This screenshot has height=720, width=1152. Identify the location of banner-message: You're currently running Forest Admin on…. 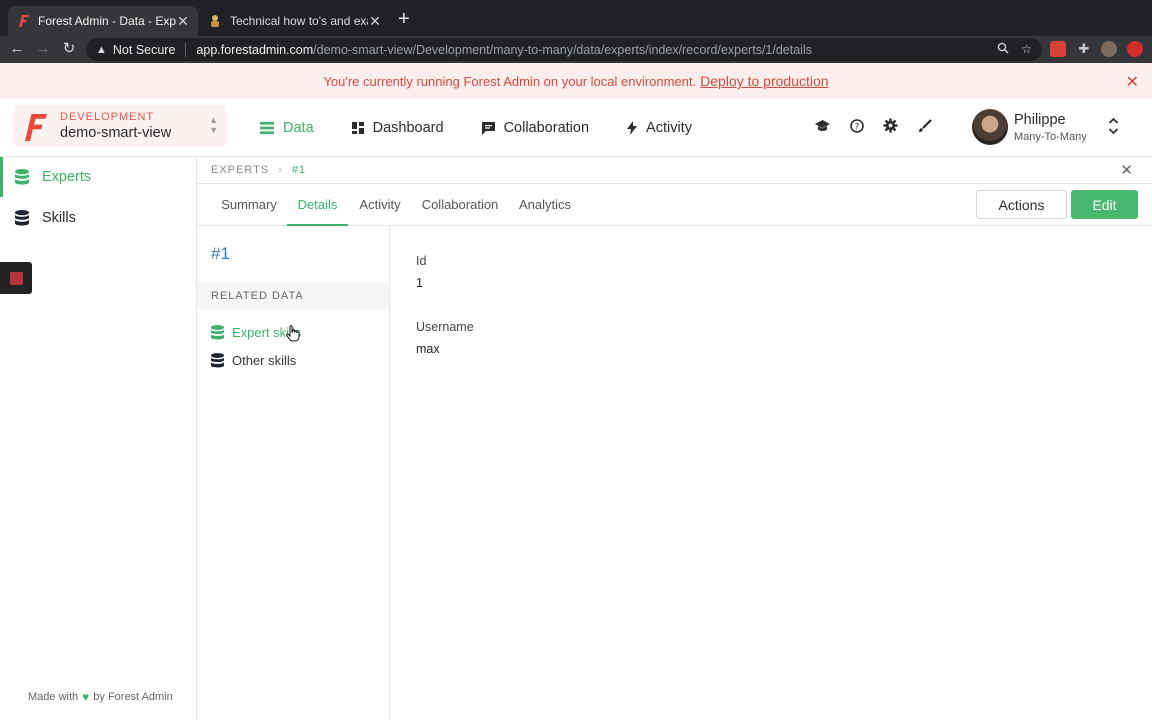
(510, 81).